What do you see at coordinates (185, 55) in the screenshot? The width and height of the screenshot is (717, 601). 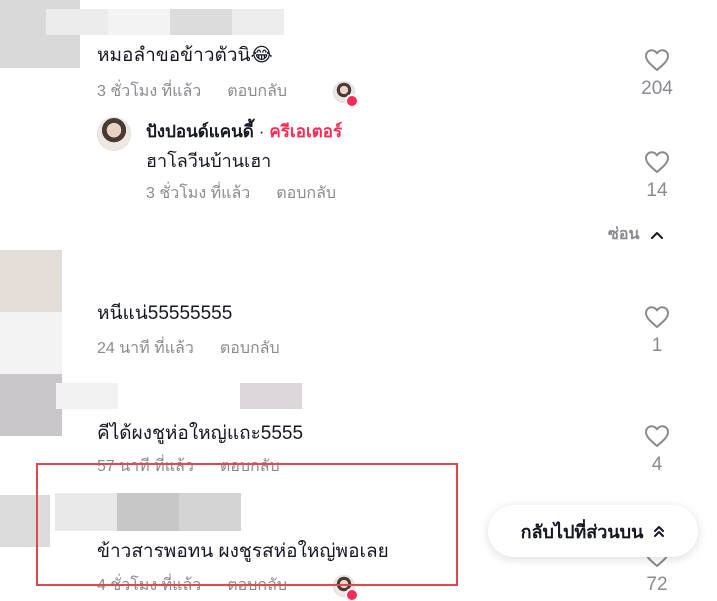 I see `comment-text: หมอลำขอข้าวตัวนิ😂` at bounding box center [185, 55].